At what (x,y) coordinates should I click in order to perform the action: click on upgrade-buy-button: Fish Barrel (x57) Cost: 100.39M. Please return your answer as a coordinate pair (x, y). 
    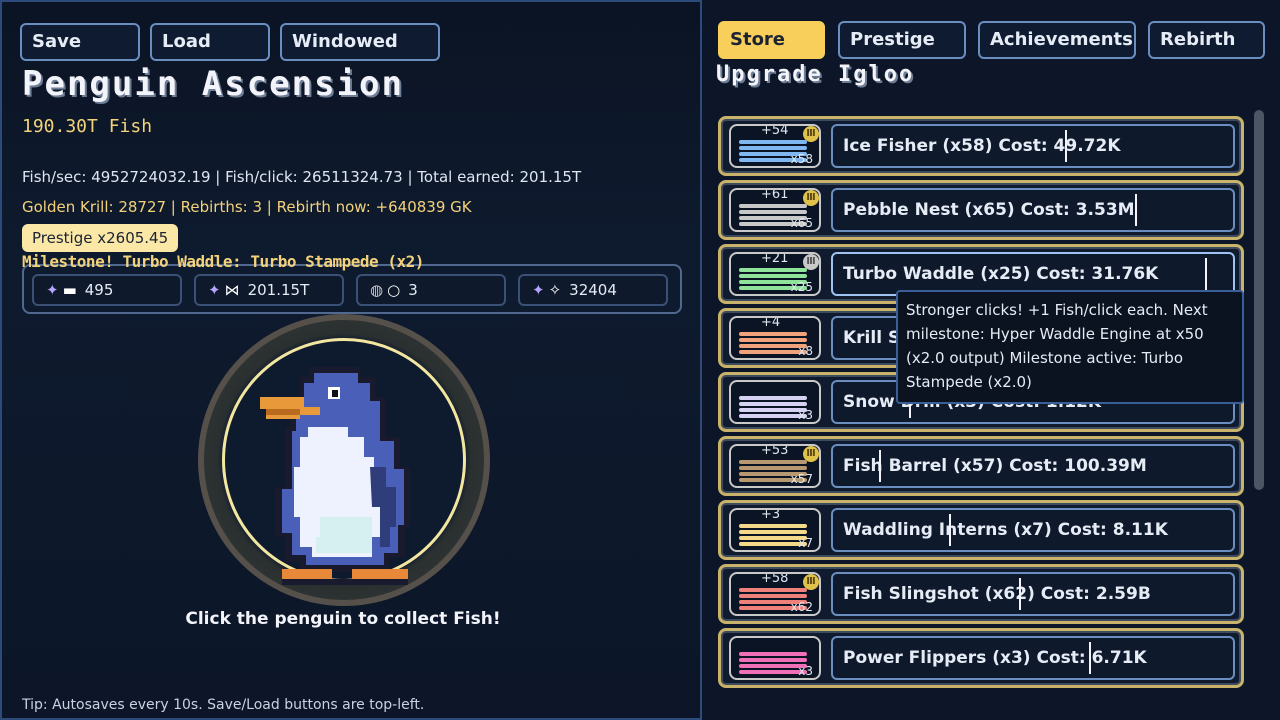
    Looking at the image, I should click on (1033, 466).